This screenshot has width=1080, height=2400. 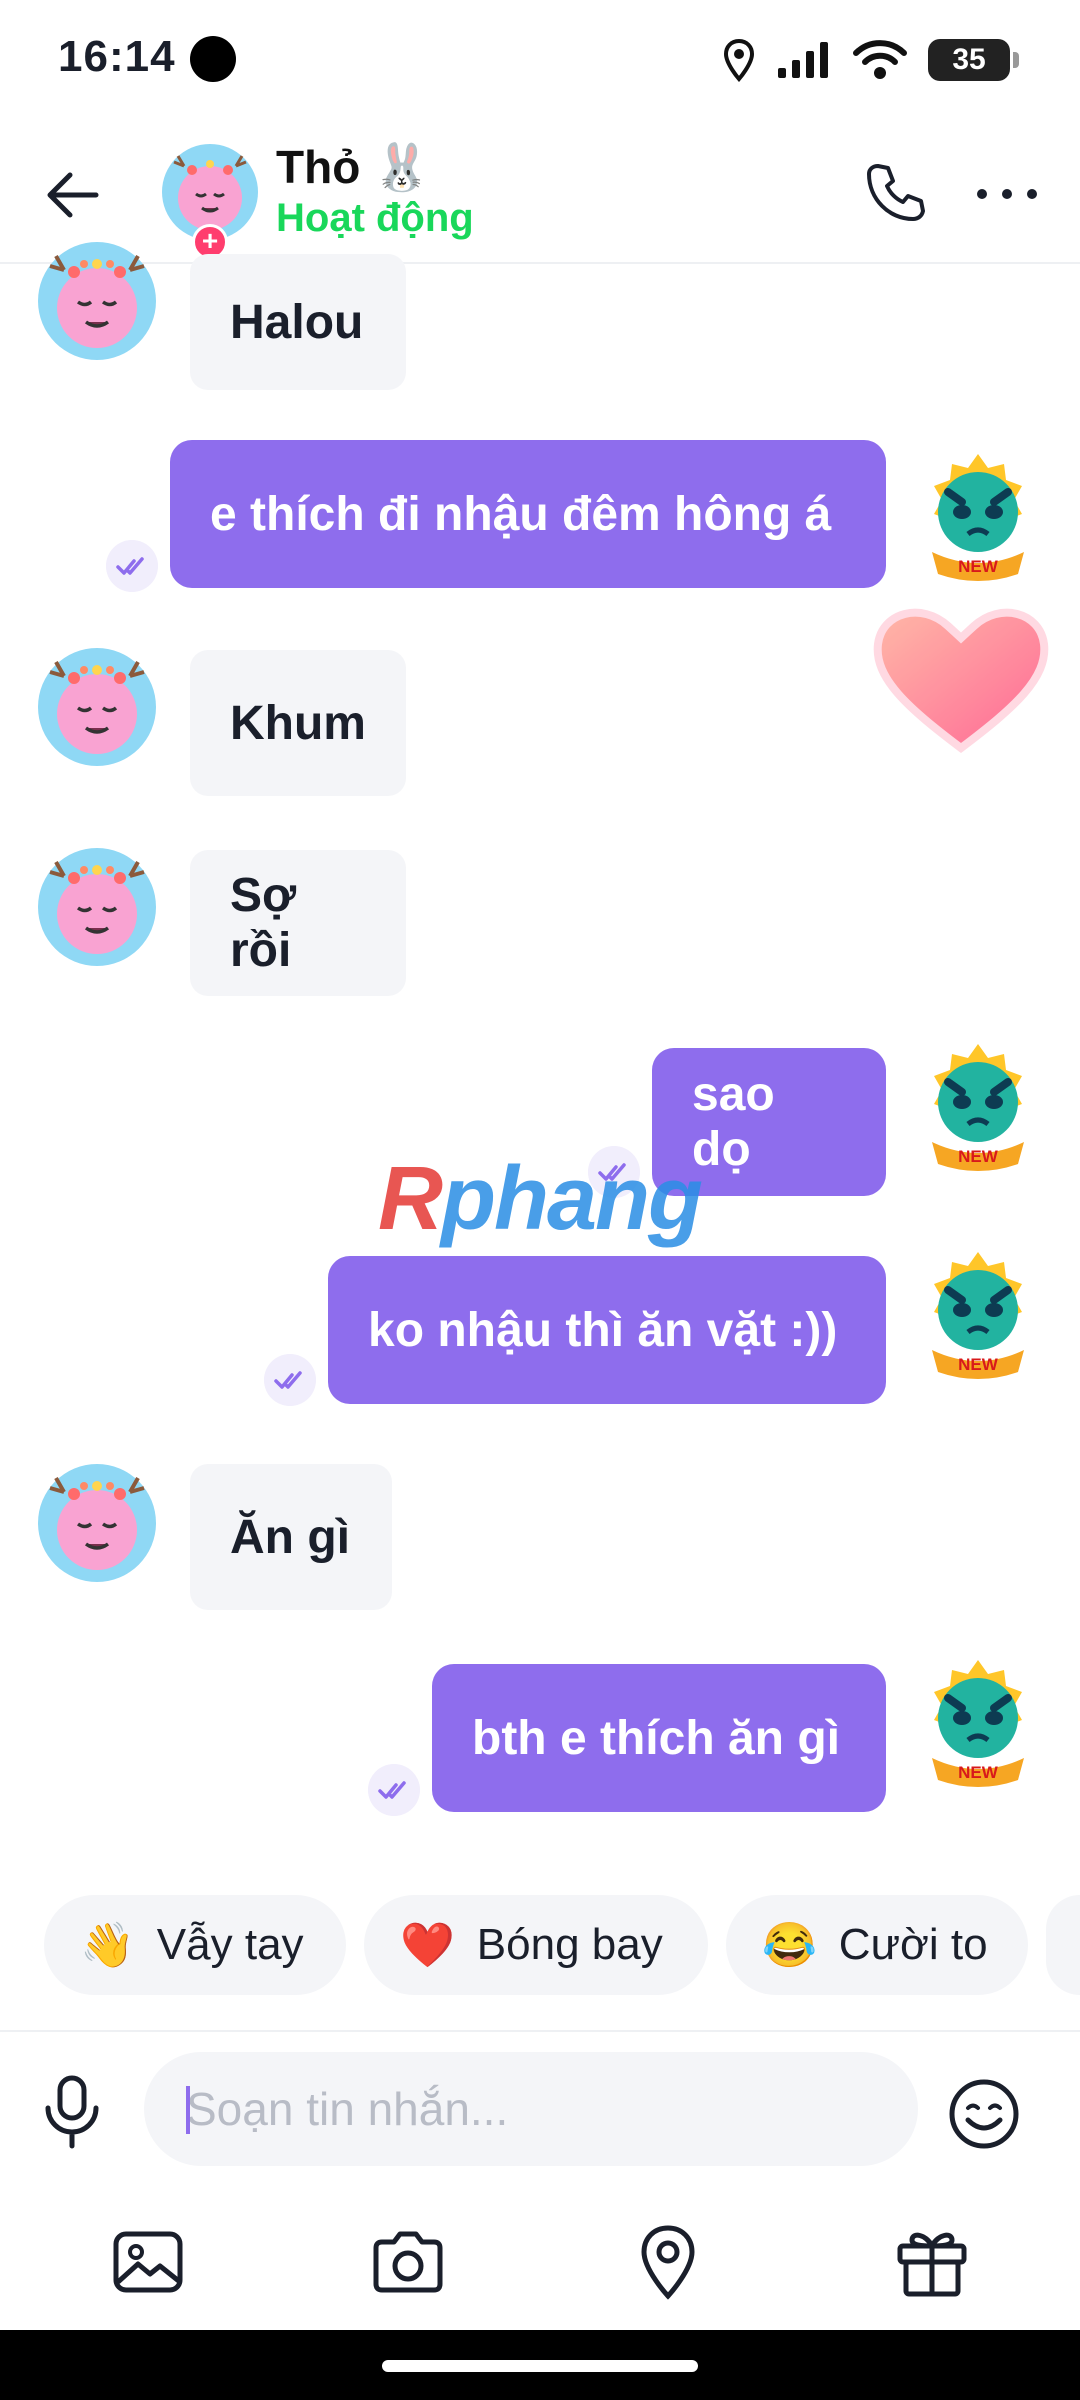 I want to click on text-caret, so click(x=188, y=2110).